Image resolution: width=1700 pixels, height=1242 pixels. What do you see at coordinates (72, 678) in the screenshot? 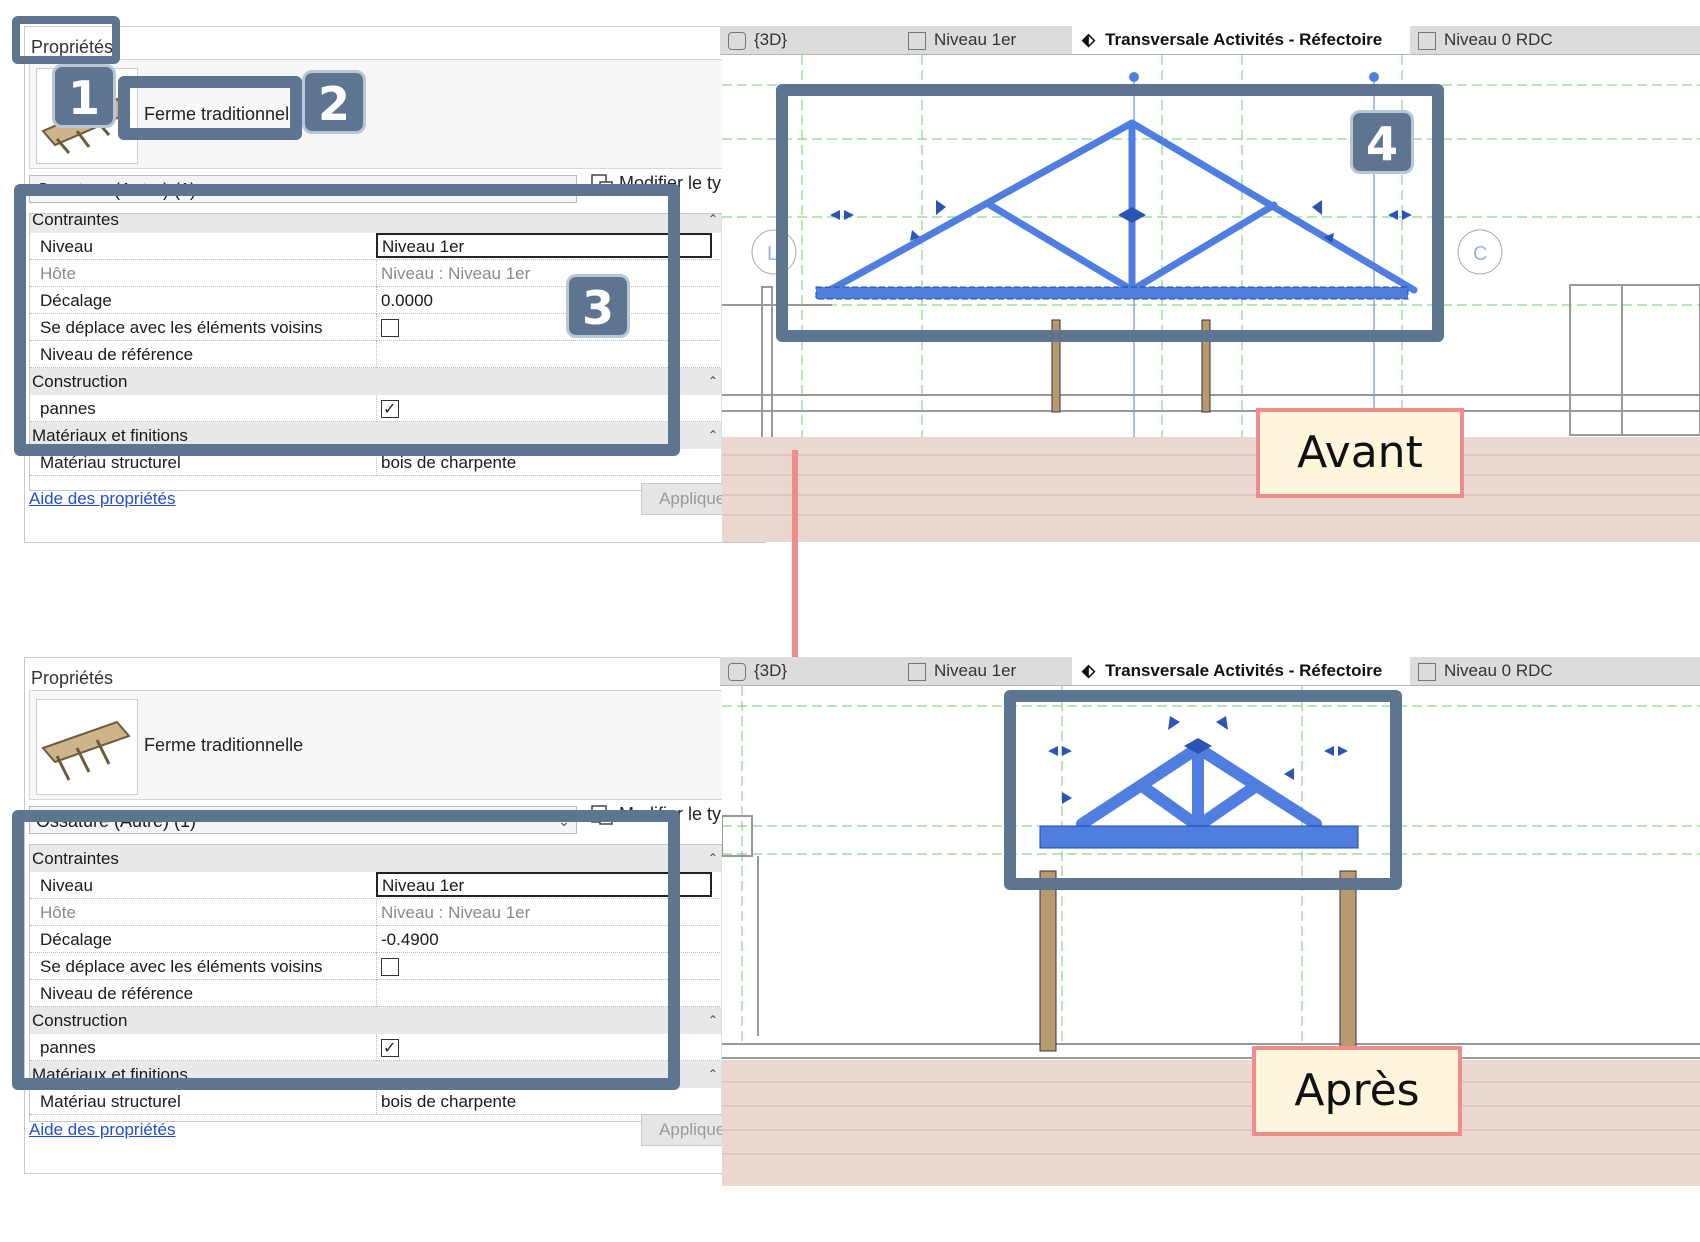
I see `properties-title: Propriétés` at bounding box center [72, 678].